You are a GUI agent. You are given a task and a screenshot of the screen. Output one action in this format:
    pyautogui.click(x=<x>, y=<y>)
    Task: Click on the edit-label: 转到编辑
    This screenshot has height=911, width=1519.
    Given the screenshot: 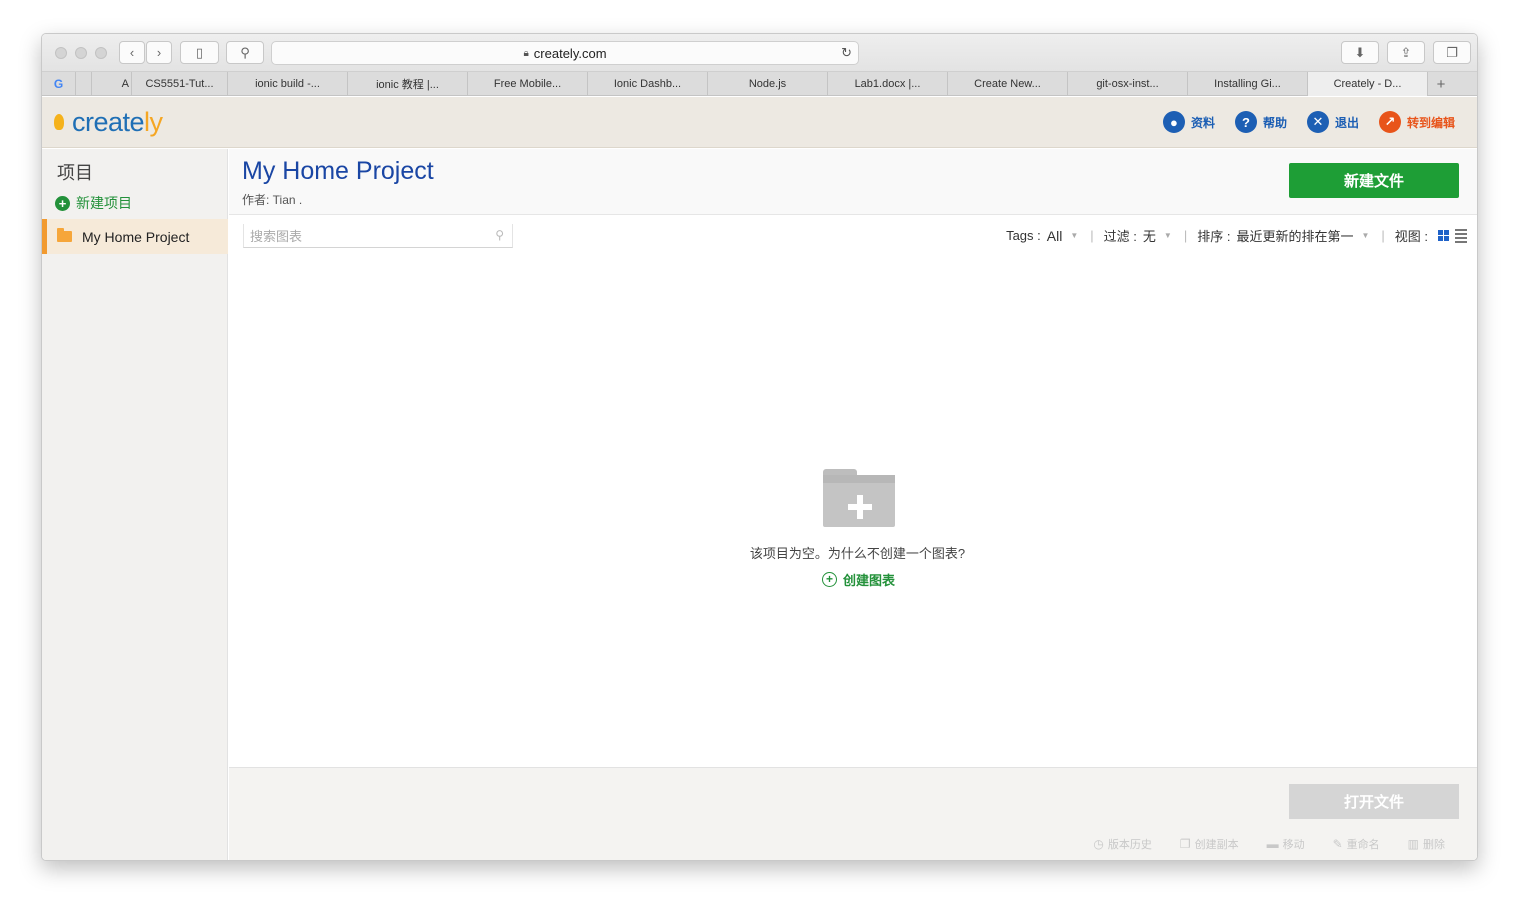 What is the action you would take?
    pyautogui.click(x=1430, y=122)
    